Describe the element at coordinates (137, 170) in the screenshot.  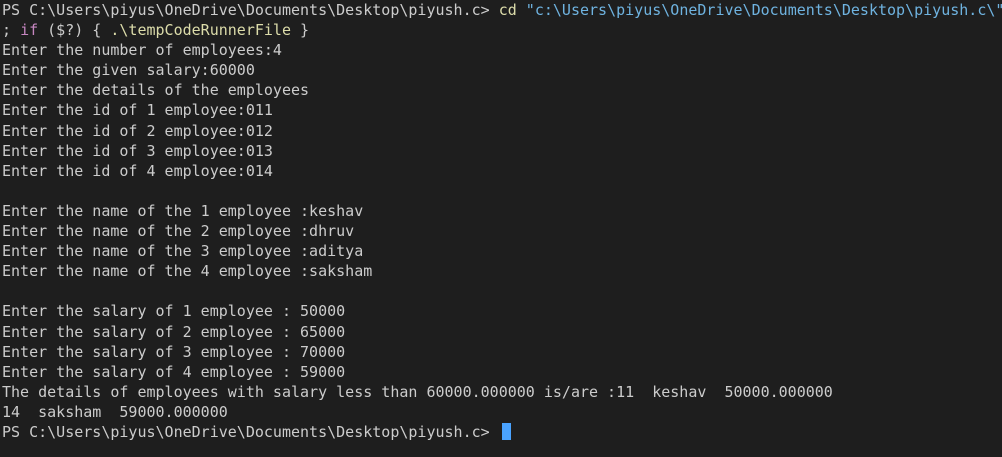
I see `output-line: Enter the id of 4 employee:014` at that location.